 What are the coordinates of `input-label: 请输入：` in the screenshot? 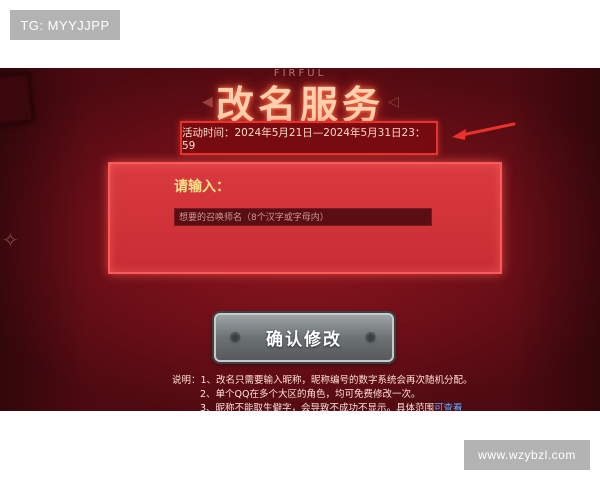 It's located at (202, 187).